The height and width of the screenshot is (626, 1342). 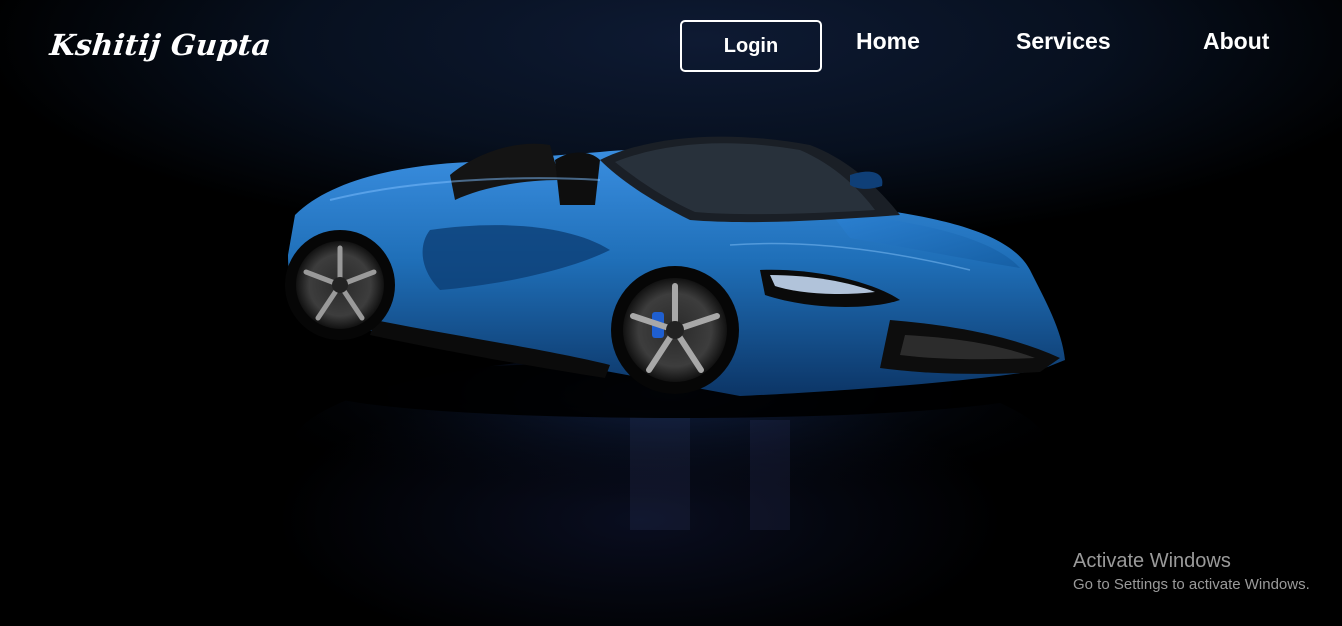 What do you see at coordinates (1063, 41) in the screenshot?
I see `nav-services-link: Services` at bounding box center [1063, 41].